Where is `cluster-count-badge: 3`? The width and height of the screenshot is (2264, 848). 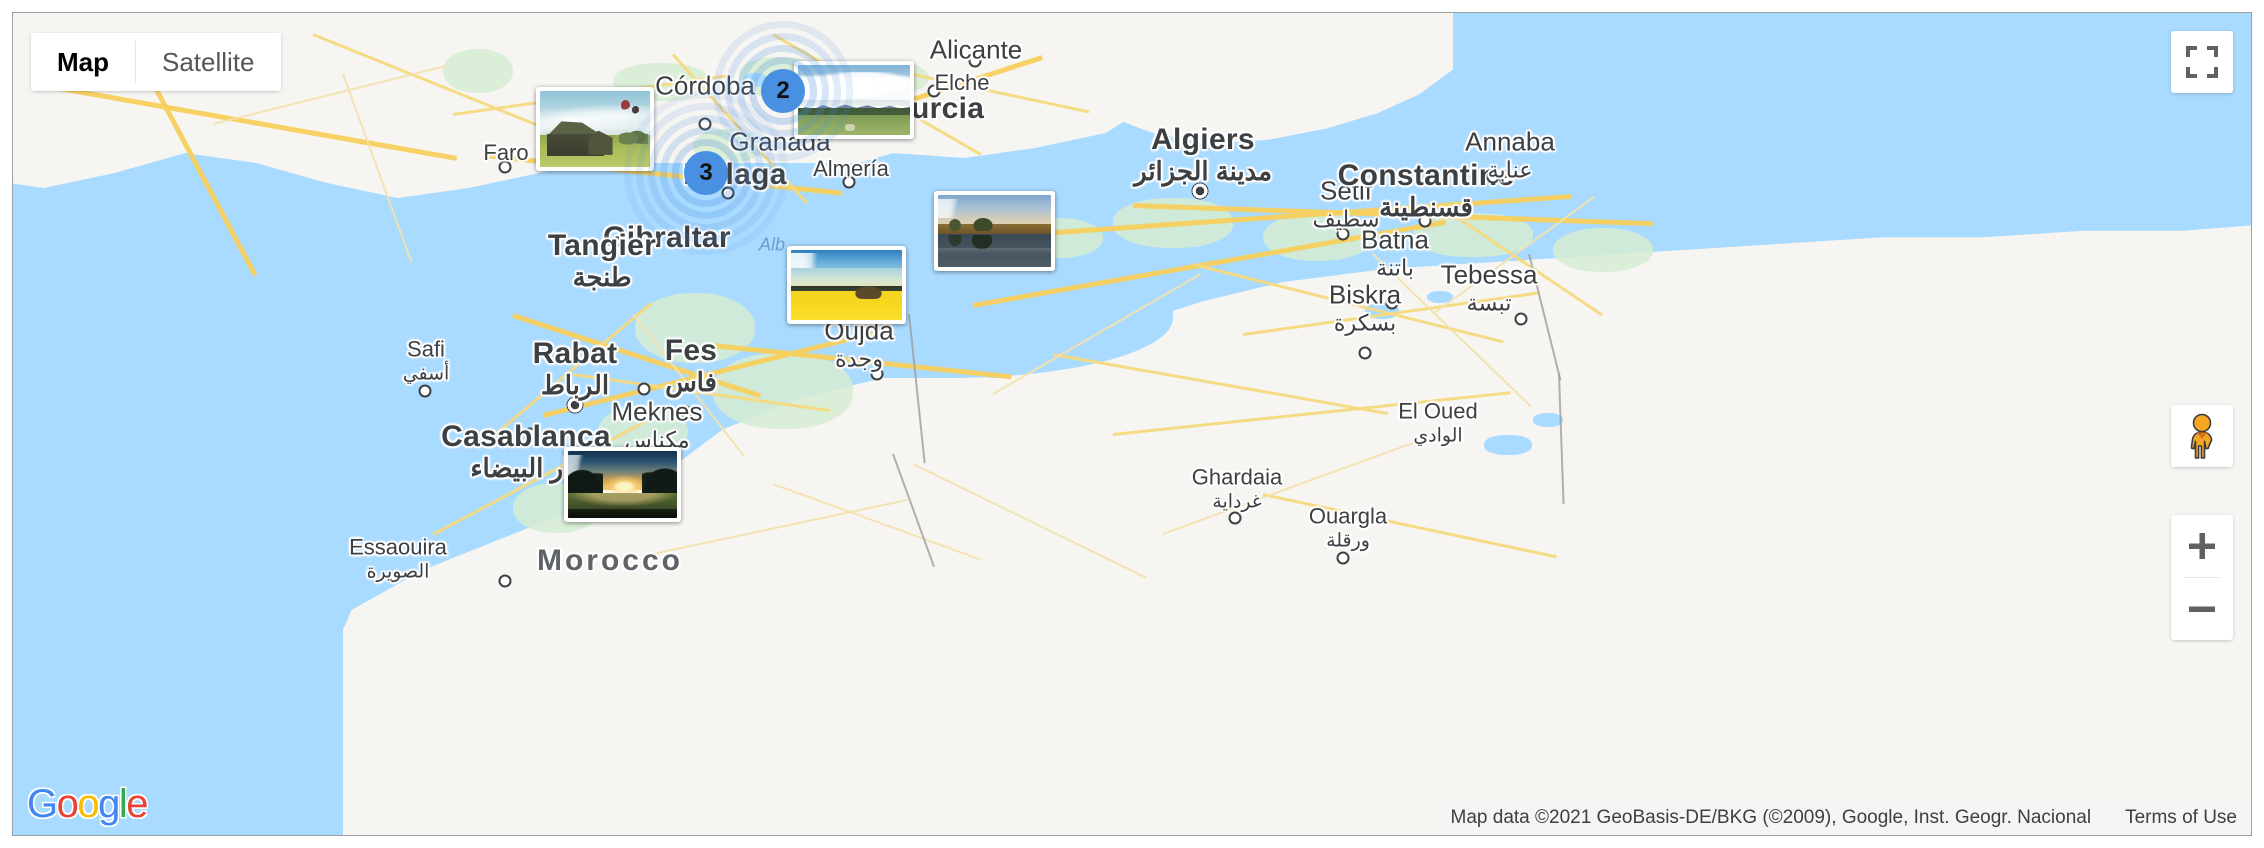
cluster-count-badge: 3 is located at coordinates (706, 173).